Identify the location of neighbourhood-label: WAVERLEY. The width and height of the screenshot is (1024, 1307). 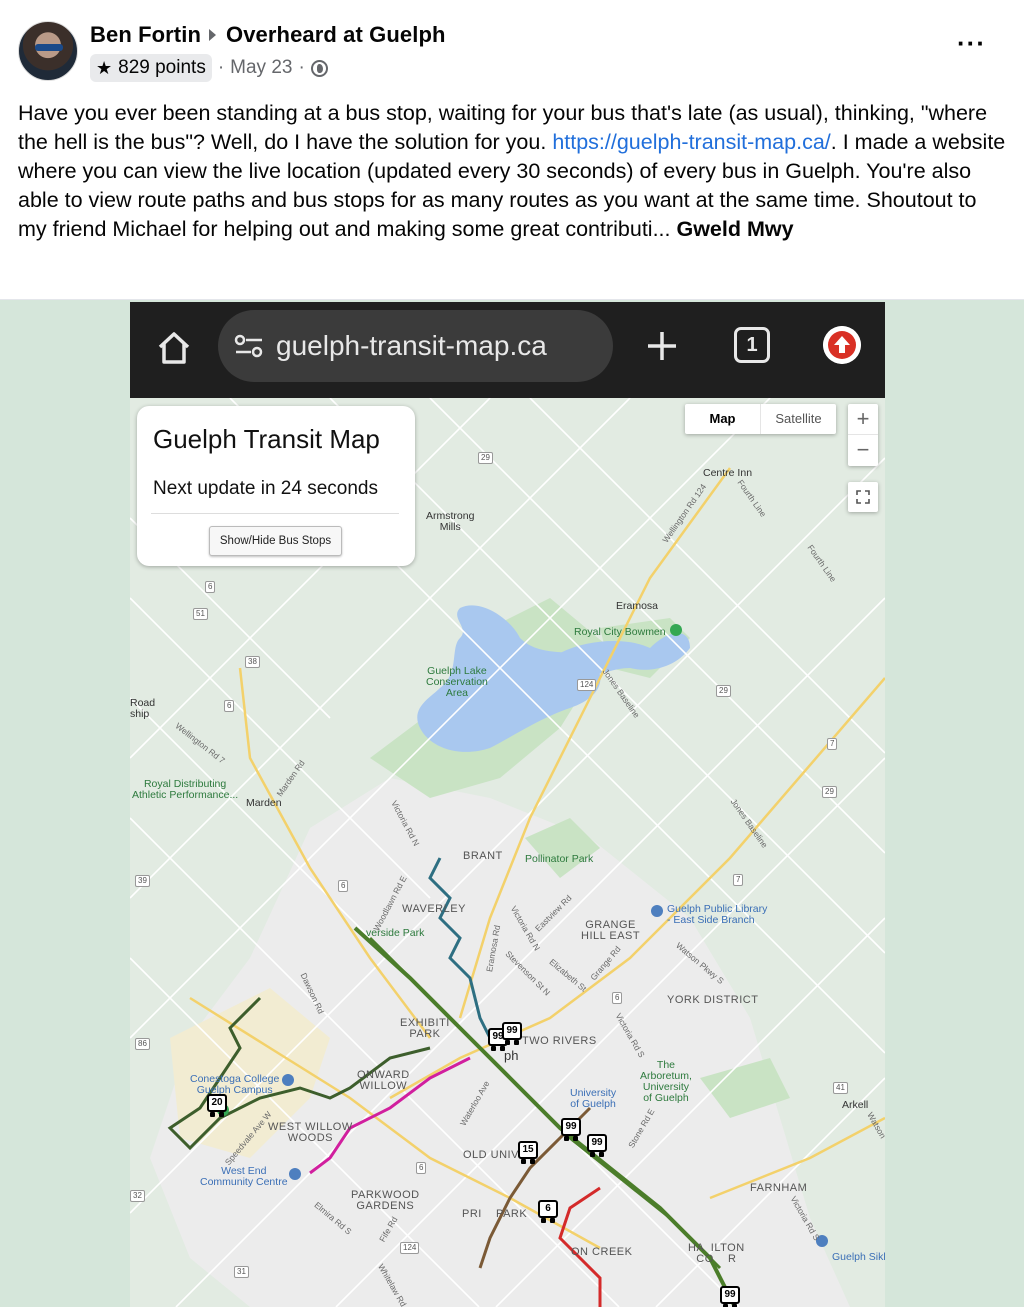
(434, 909).